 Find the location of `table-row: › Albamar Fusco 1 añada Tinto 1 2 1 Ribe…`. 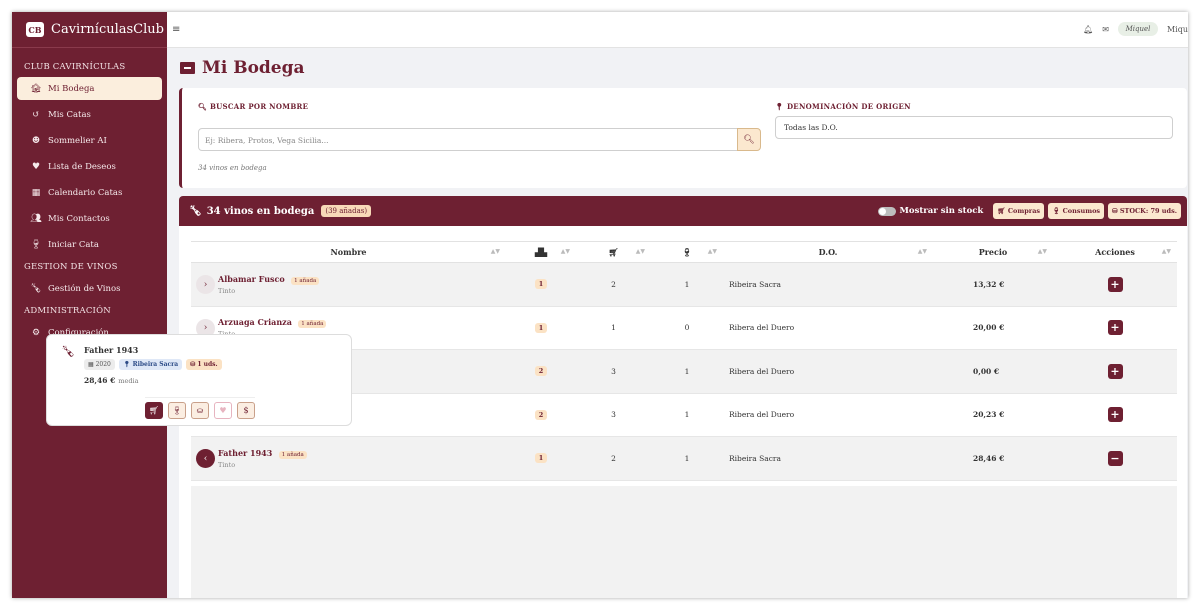

table-row: › Albamar Fusco 1 añada Tinto 1 2 1 Ribe… is located at coordinates (684, 284).